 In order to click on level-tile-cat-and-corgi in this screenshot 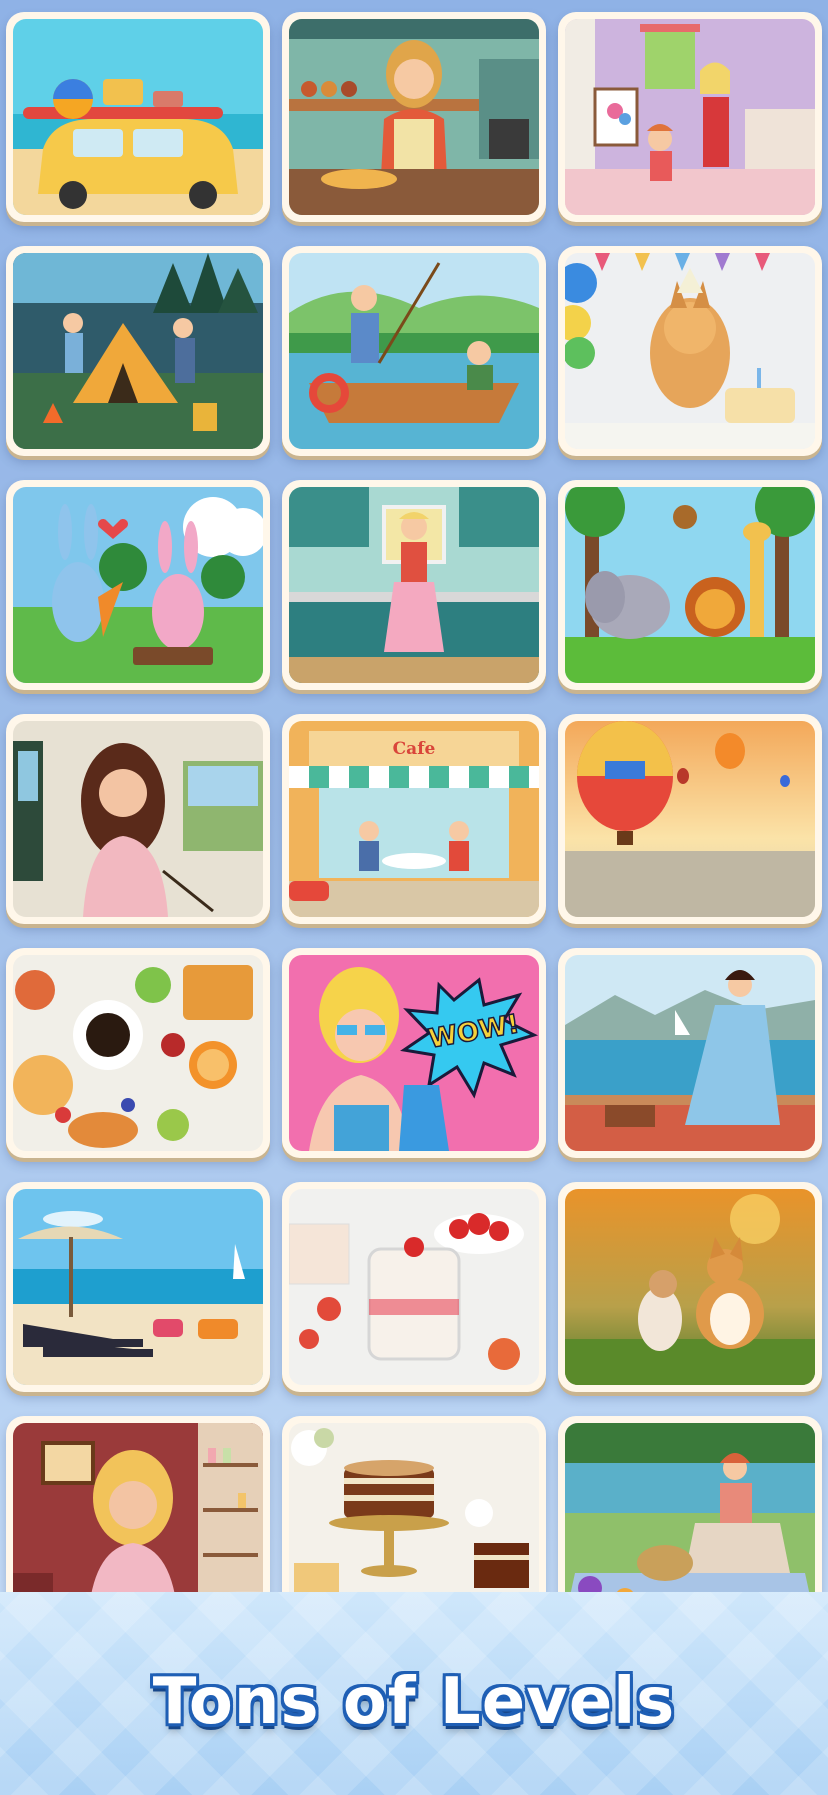, I will do `click(690, 1287)`.